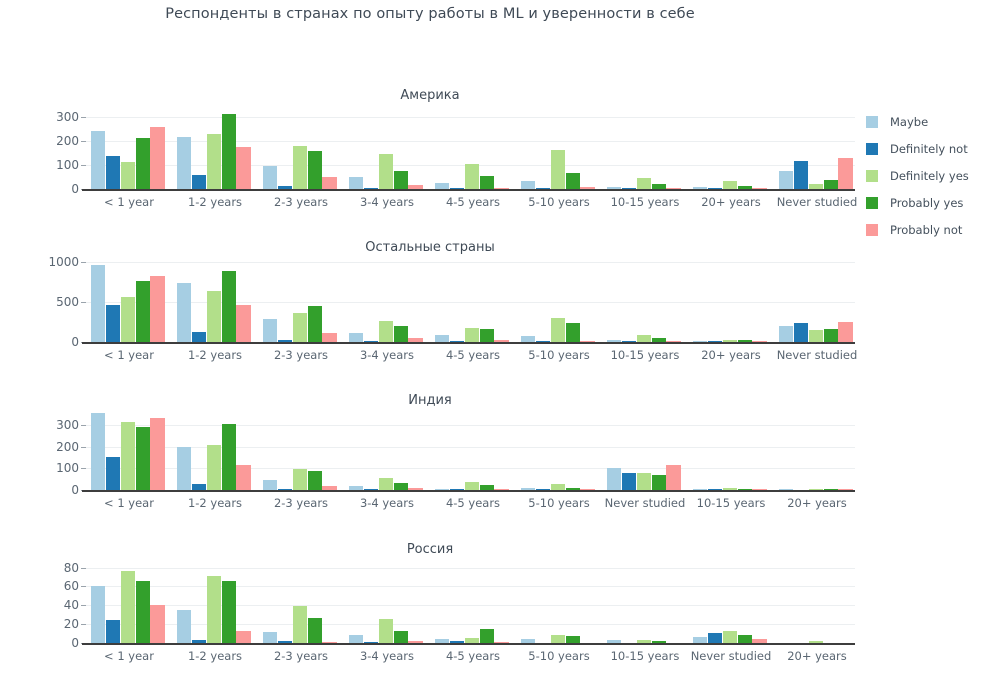 The image size is (984, 696). What do you see at coordinates (925, 202) in the screenshot?
I see `legend-item-probably-yes: Probably yes` at bounding box center [925, 202].